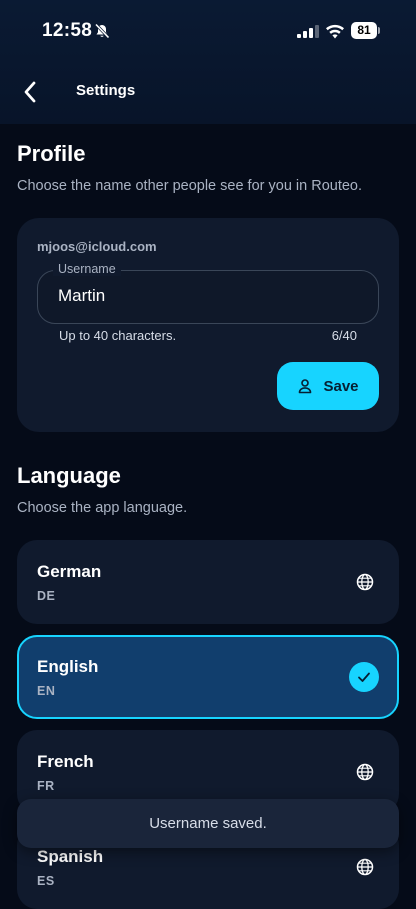 Image resolution: width=416 pixels, height=909 pixels. I want to click on language-section-subtitle: Choose the app language., so click(102, 508).